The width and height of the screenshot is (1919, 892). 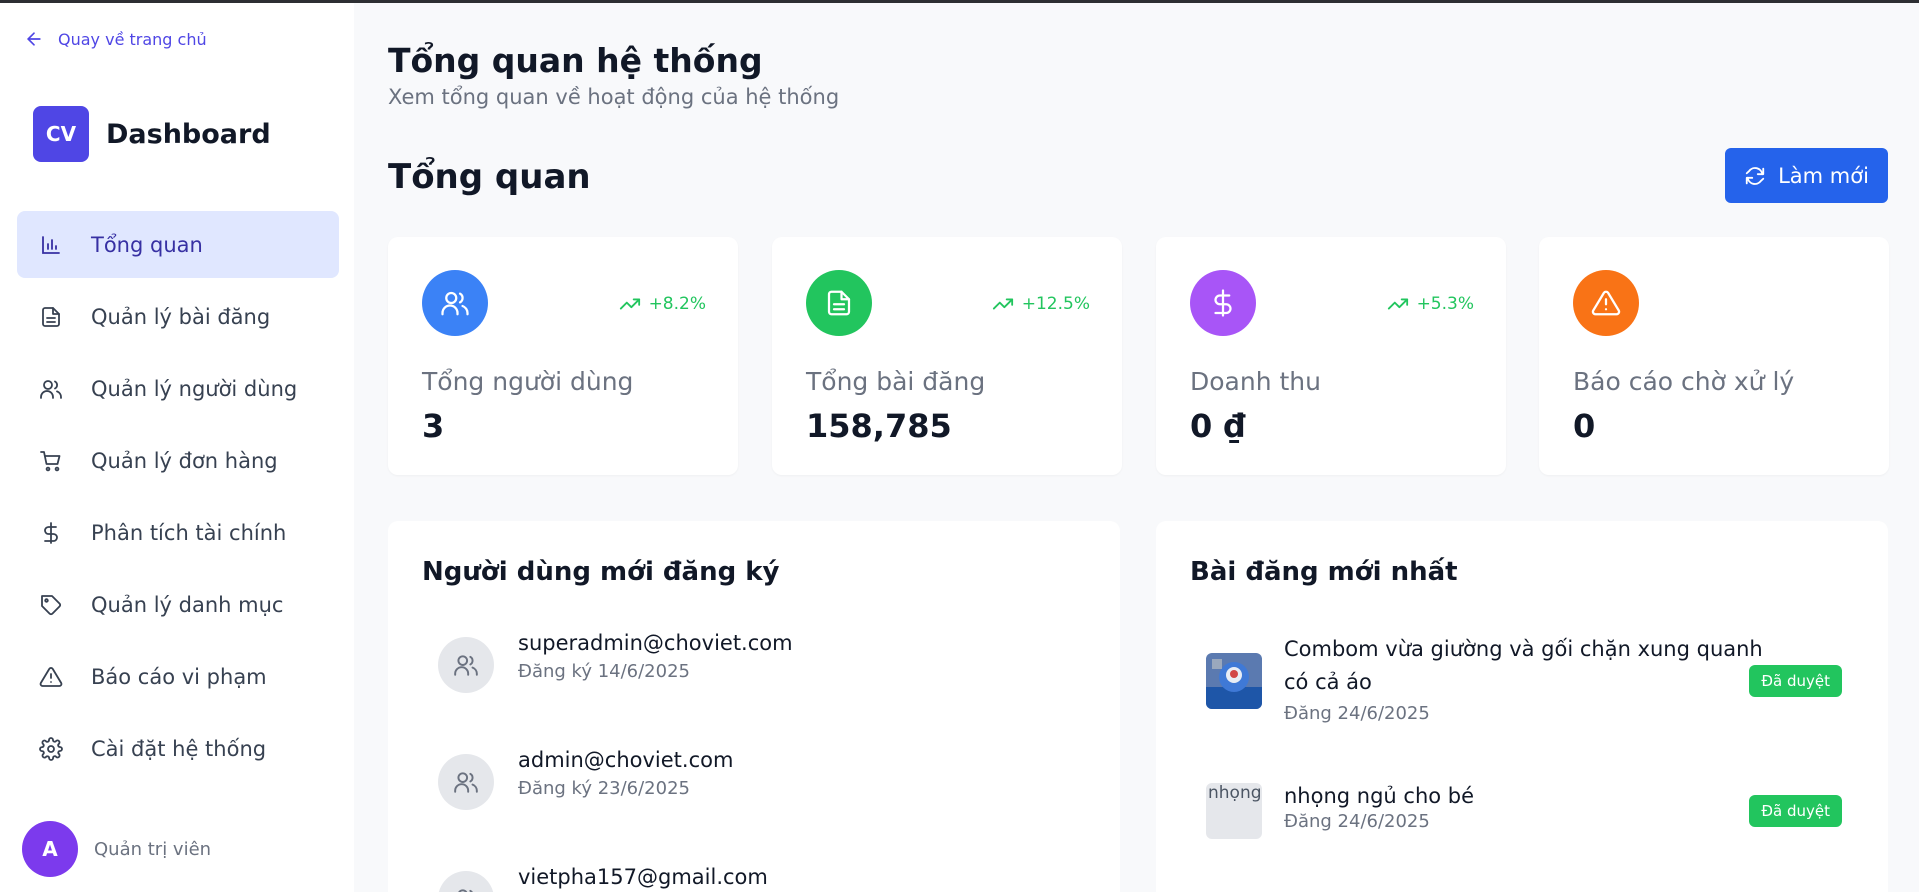 What do you see at coordinates (153, 849) in the screenshot?
I see `user-role: Quản trị viên` at bounding box center [153, 849].